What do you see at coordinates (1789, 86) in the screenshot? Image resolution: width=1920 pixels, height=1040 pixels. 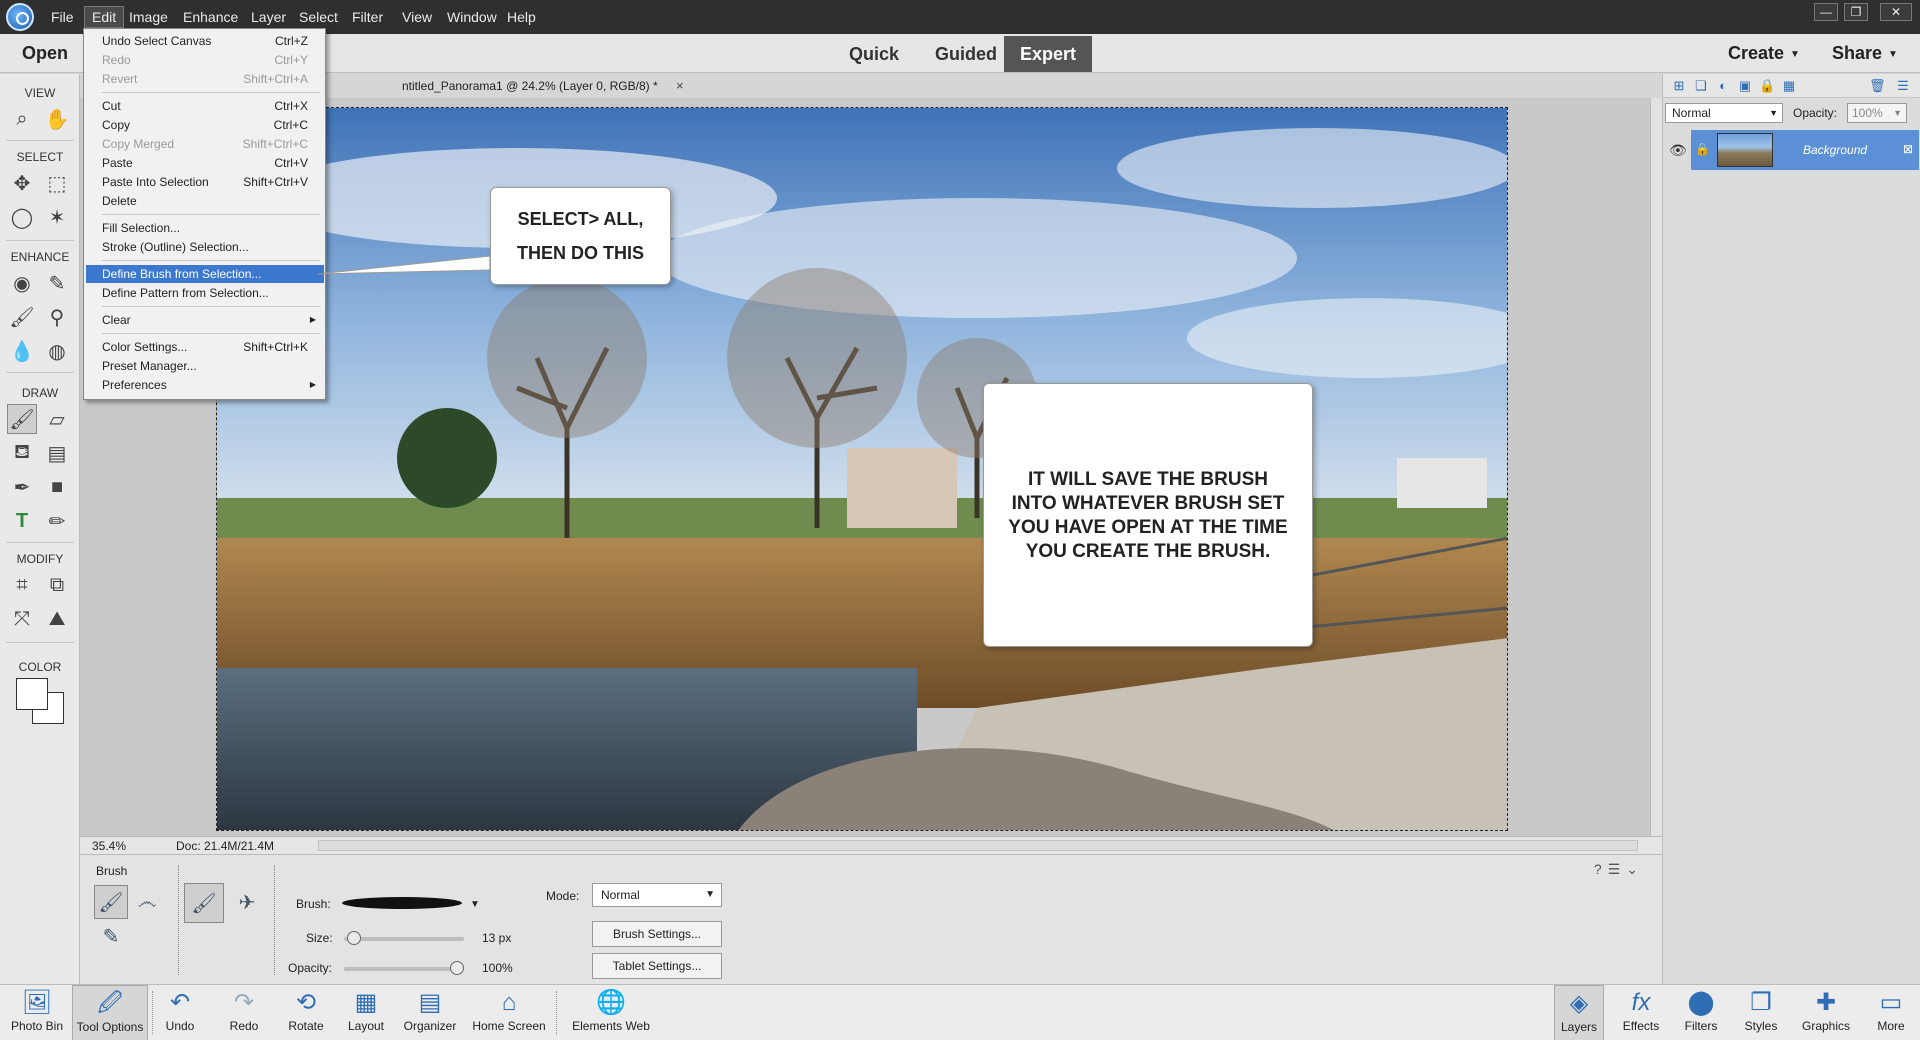 I see `lock-transparency-icon: ▦` at bounding box center [1789, 86].